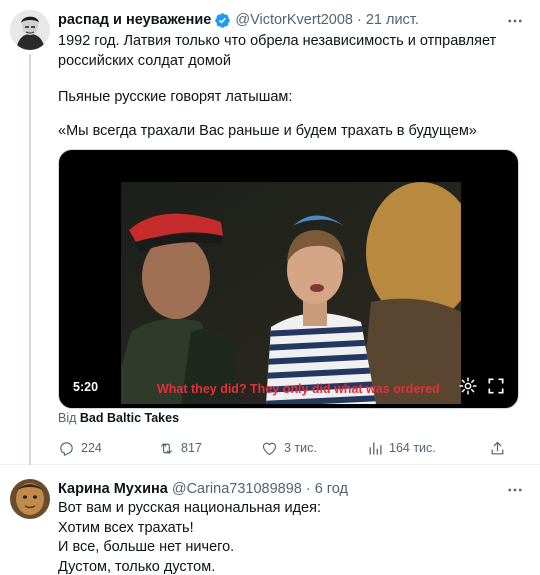  I want to click on share-button, so click(500, 448).